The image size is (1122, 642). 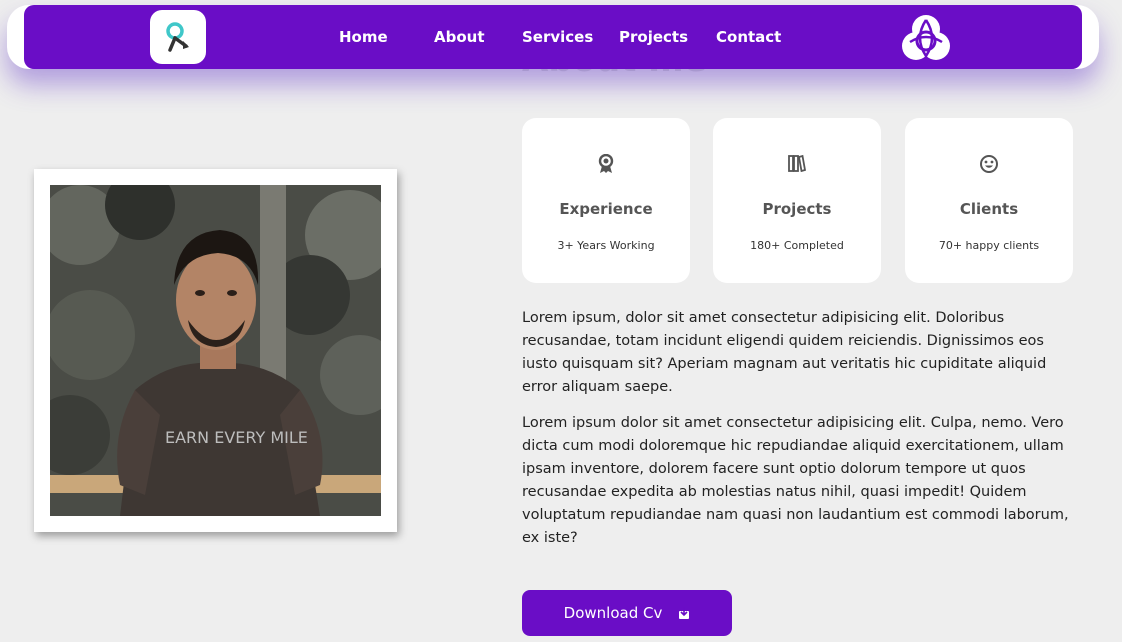 I want to click on nav-link-home: Home, so click(x=363, y=37).